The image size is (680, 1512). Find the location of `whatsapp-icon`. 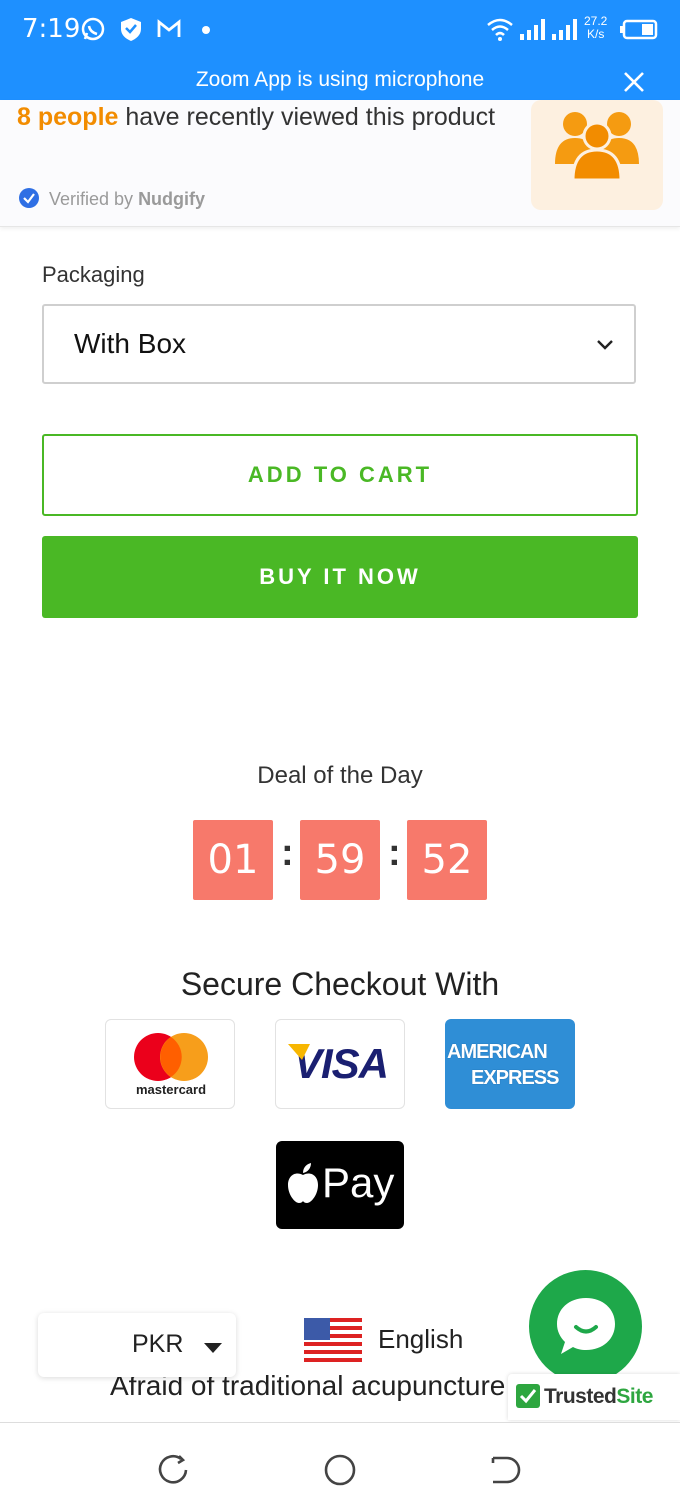

whatsapp-icon is located at coordinates (93, 29).